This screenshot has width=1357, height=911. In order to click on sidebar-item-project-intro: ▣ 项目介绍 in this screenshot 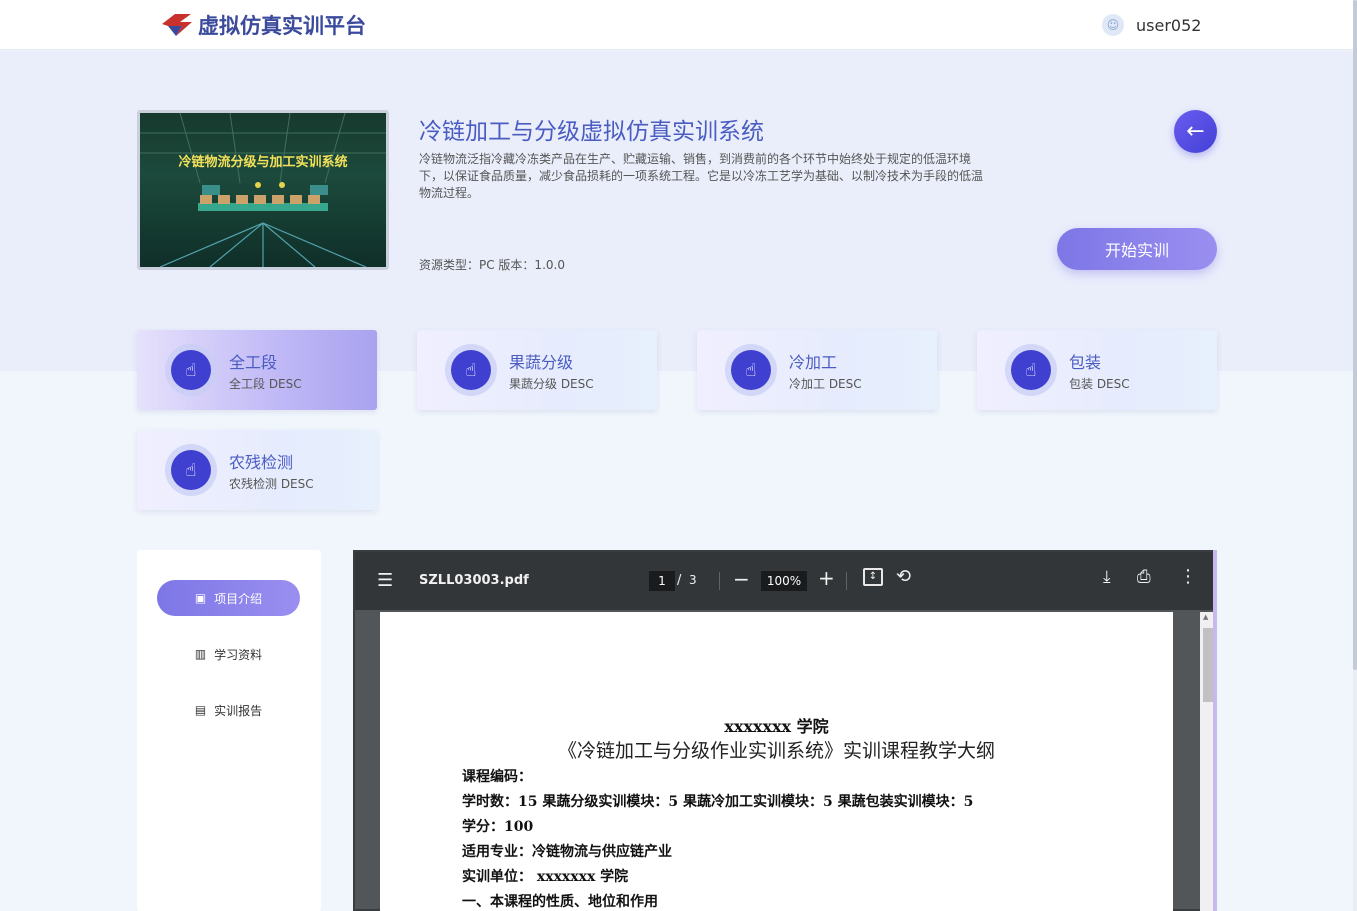, I will do `click(228, 598)`.